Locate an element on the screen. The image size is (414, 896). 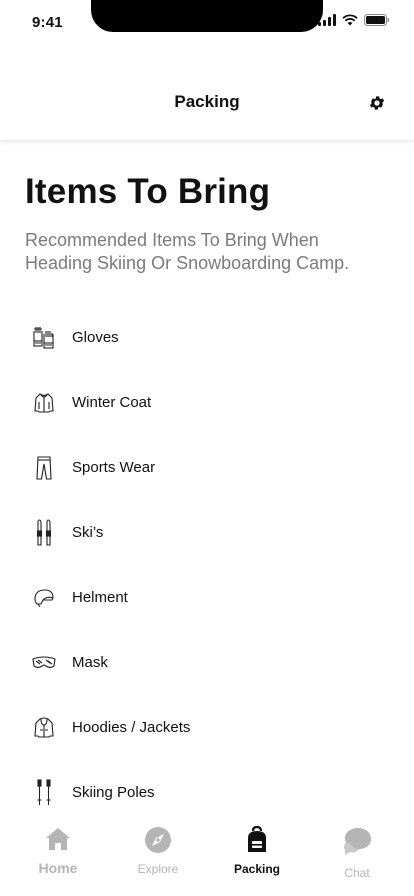
wifi-icon is located at coordinates (350, 20).